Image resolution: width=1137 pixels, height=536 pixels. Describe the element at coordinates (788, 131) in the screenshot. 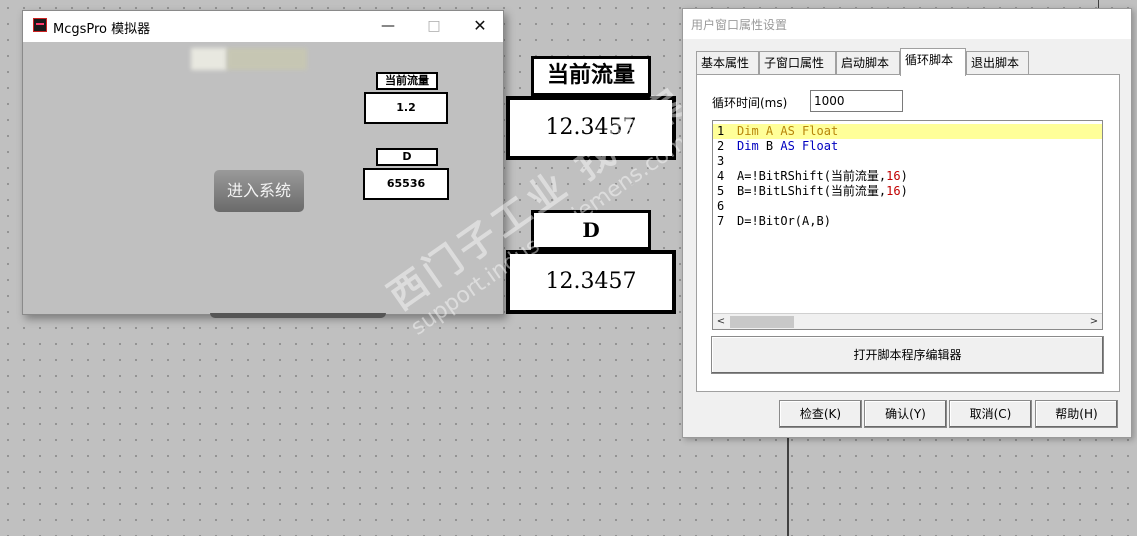

I see `code-text: Dim A AS Float` at that location.